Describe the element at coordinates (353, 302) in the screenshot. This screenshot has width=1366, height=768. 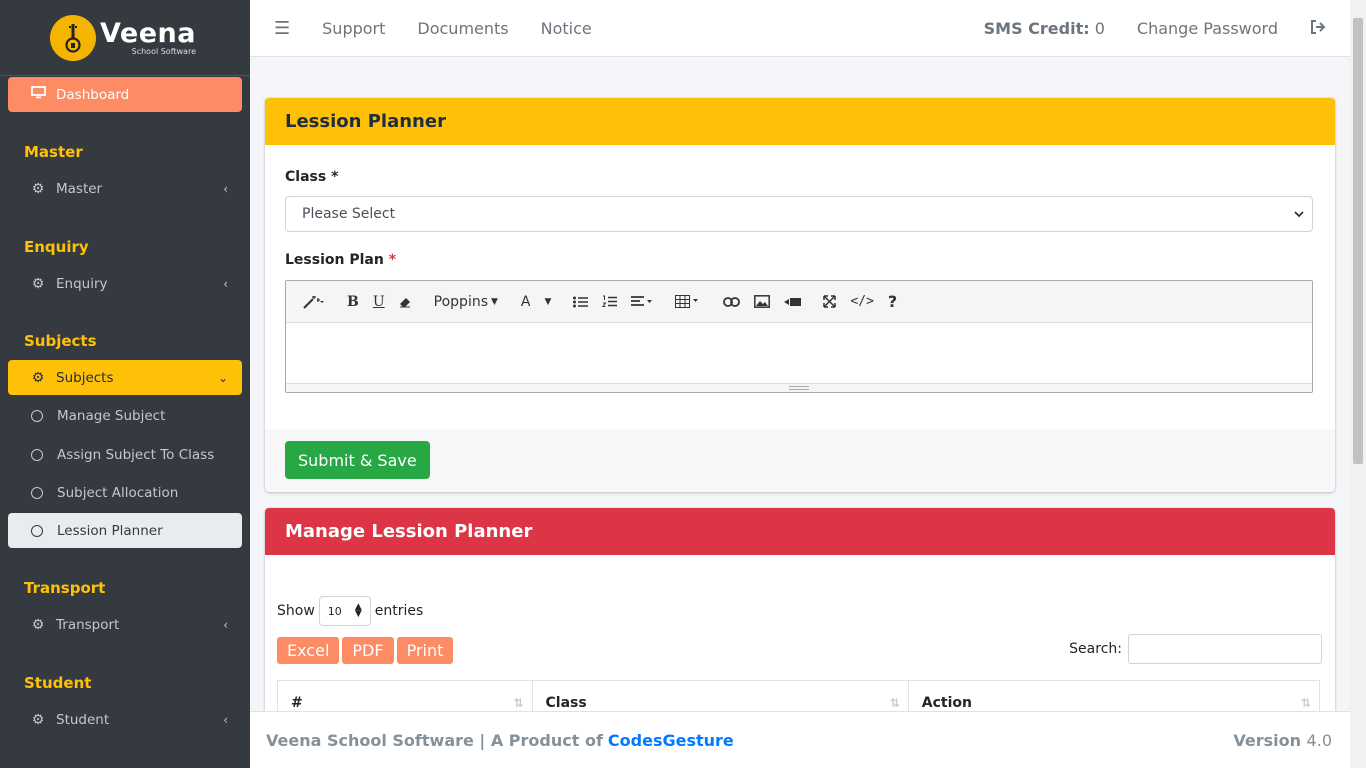
I see `bold-icon: B` at that location.